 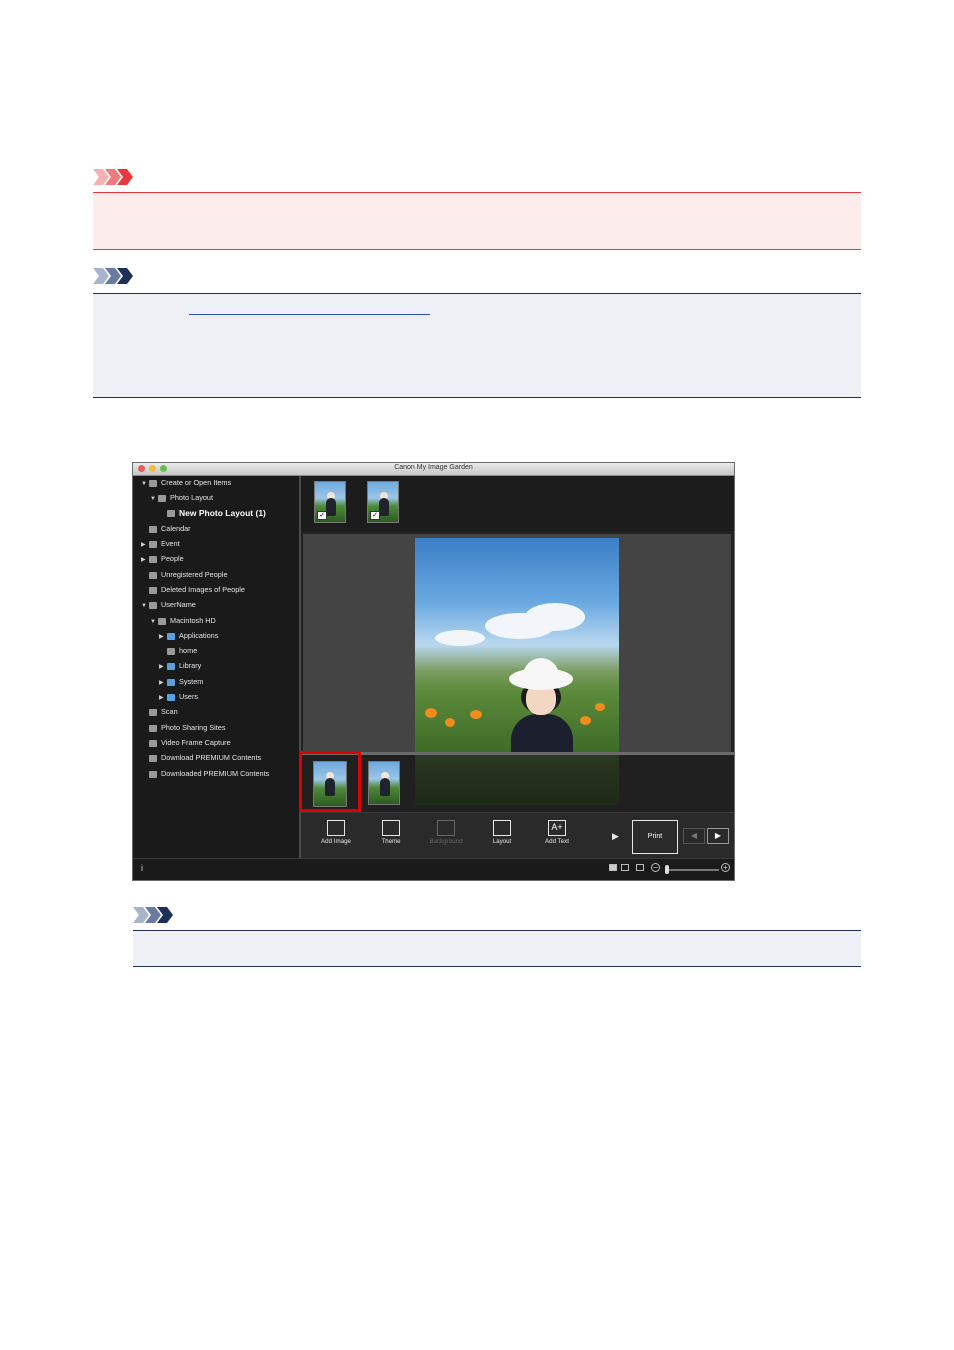 I want to click on sidebar-item-label: Photo Sharing Sites, so click(x=193, y=727).